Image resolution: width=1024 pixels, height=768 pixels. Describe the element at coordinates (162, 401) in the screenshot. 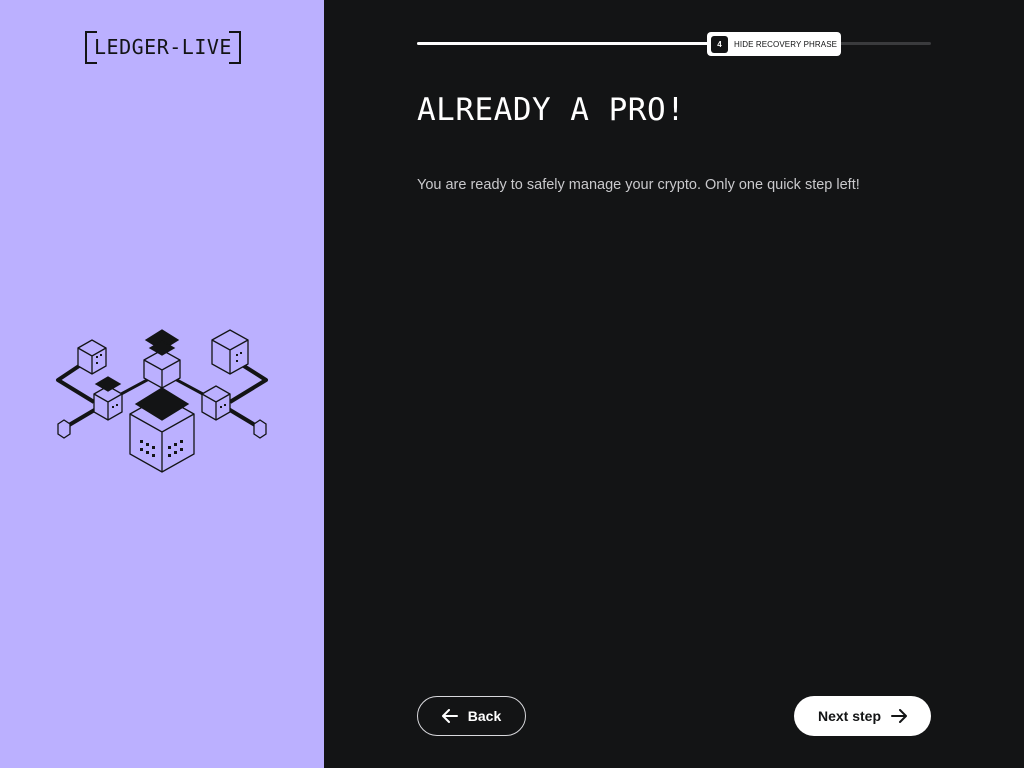

I see `blockchain-network-illustration` at that location.